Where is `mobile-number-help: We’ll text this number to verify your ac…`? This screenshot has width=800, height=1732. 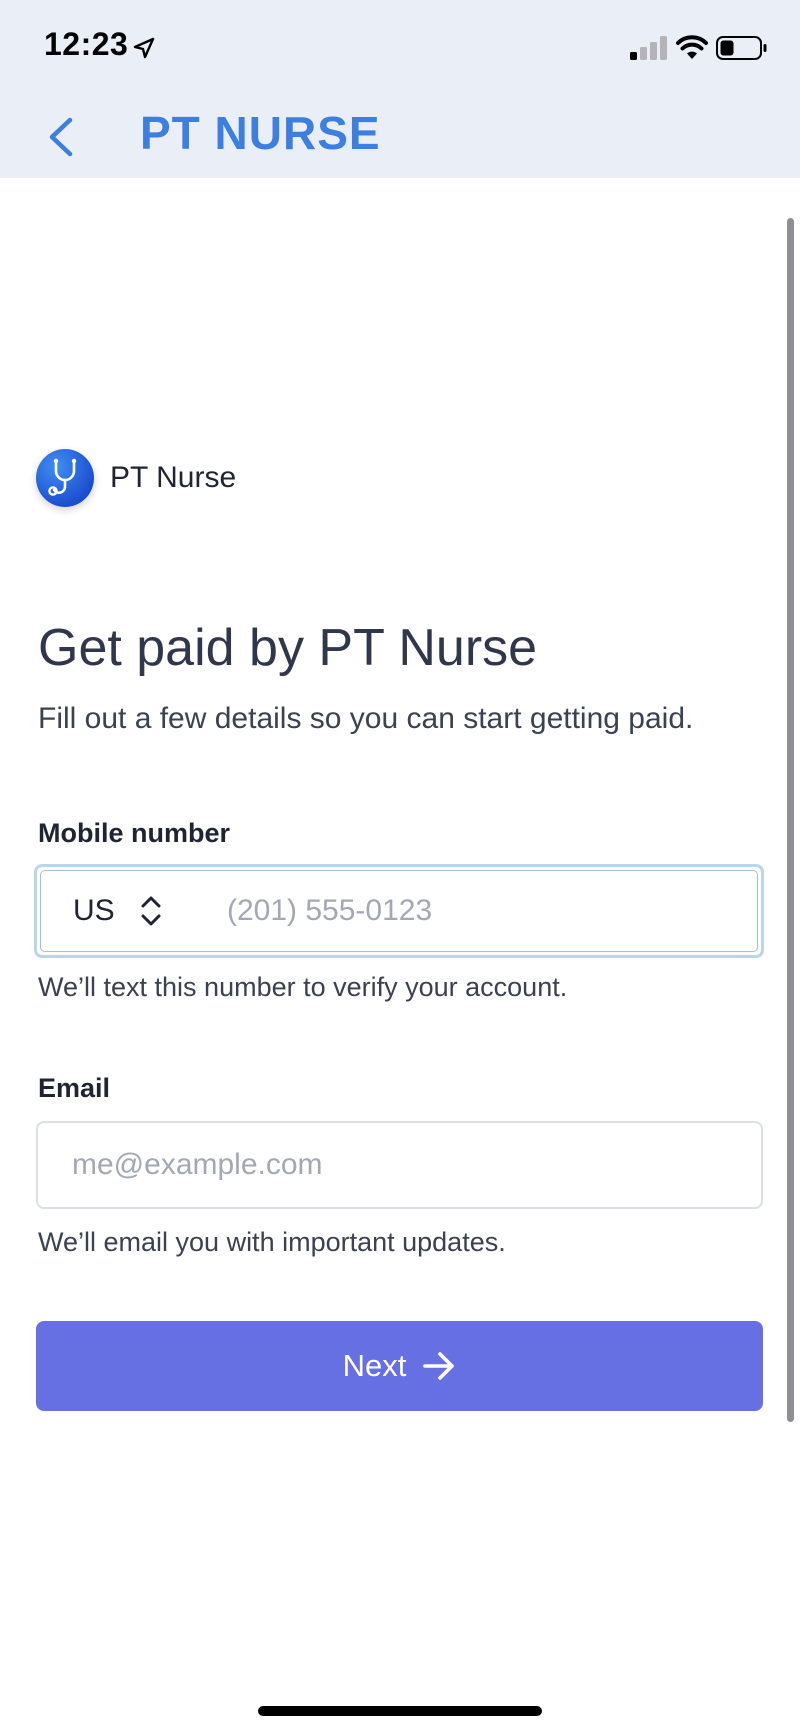
mobile-number-help: We’ll text this number to verify your ac… is located at coordinates (303, 987).